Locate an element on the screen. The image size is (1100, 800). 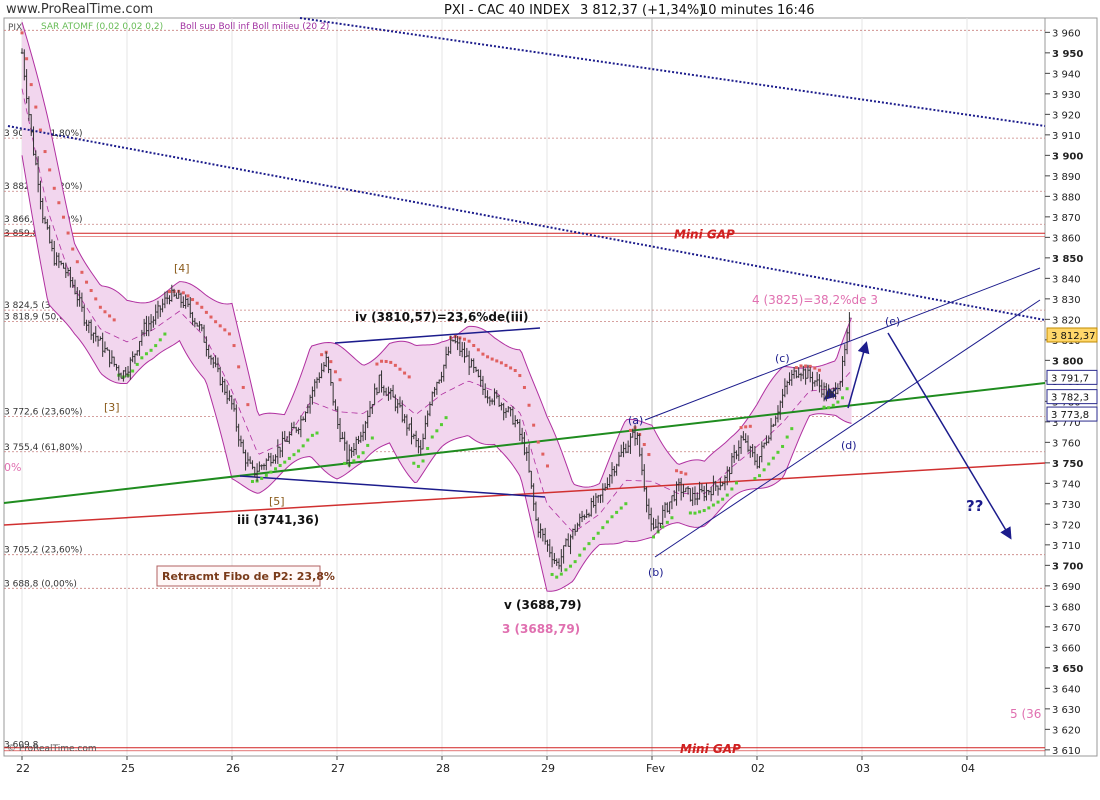
y-tick-label: 3 720 is located at coordinates (1066, 525).